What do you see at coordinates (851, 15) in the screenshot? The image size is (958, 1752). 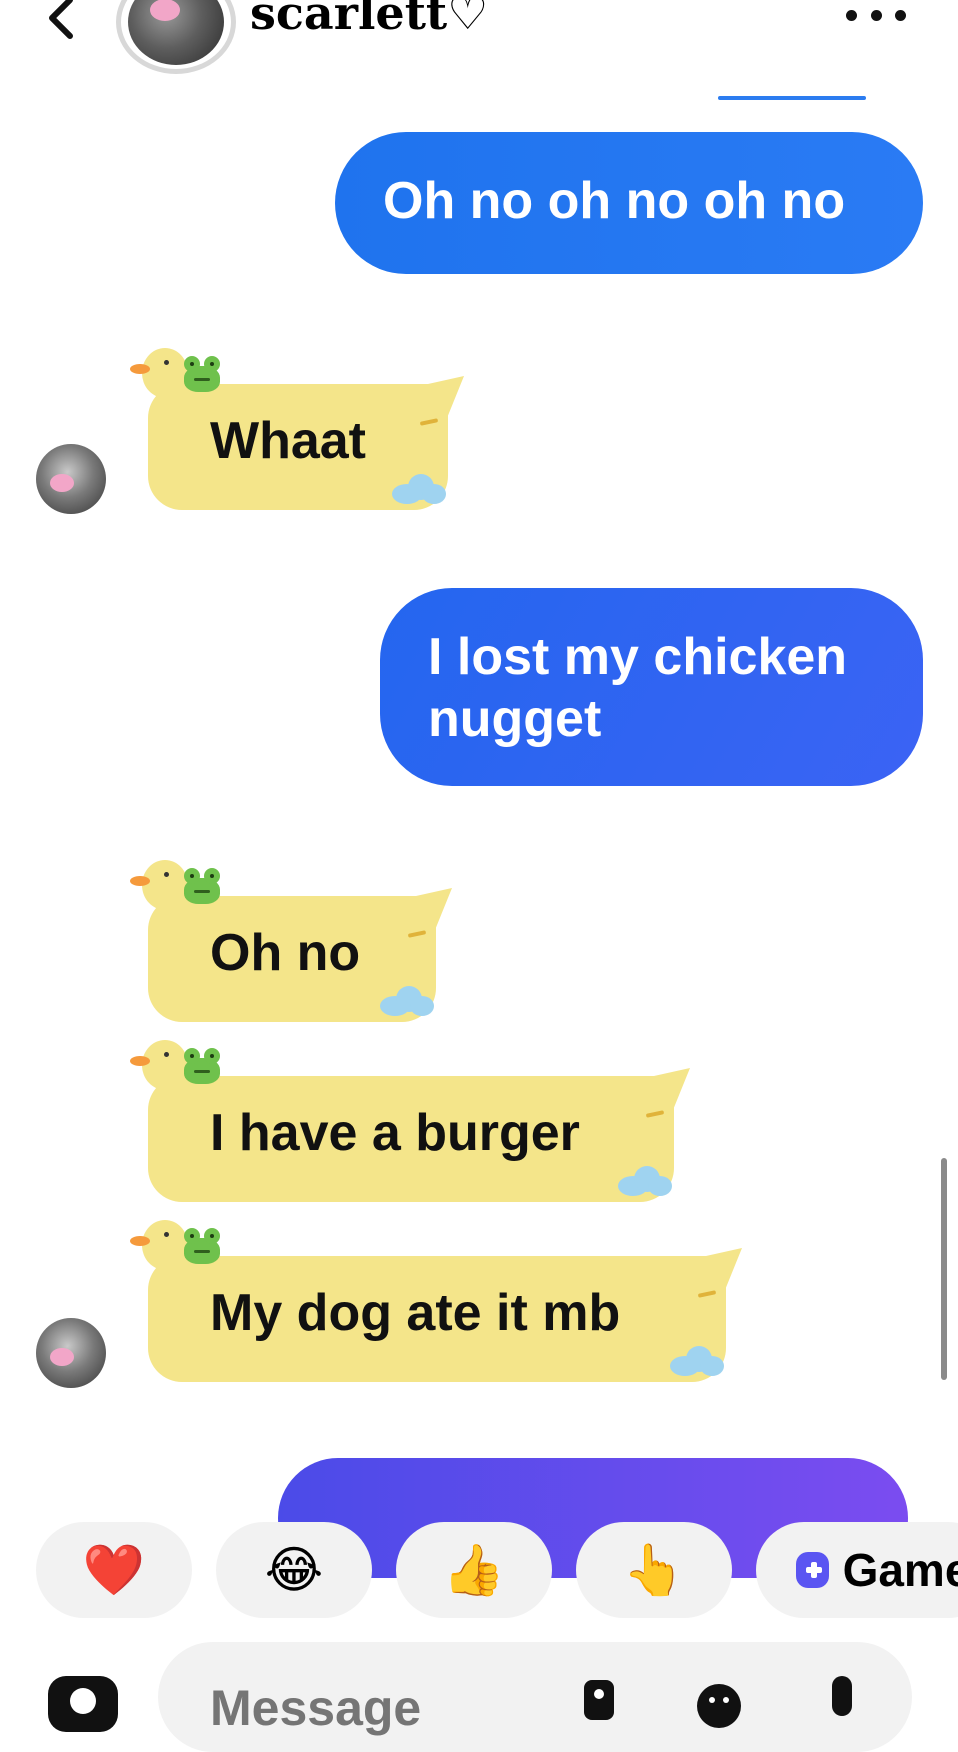 I see `more-horizontal-icon` at bounding box center [851, 15].